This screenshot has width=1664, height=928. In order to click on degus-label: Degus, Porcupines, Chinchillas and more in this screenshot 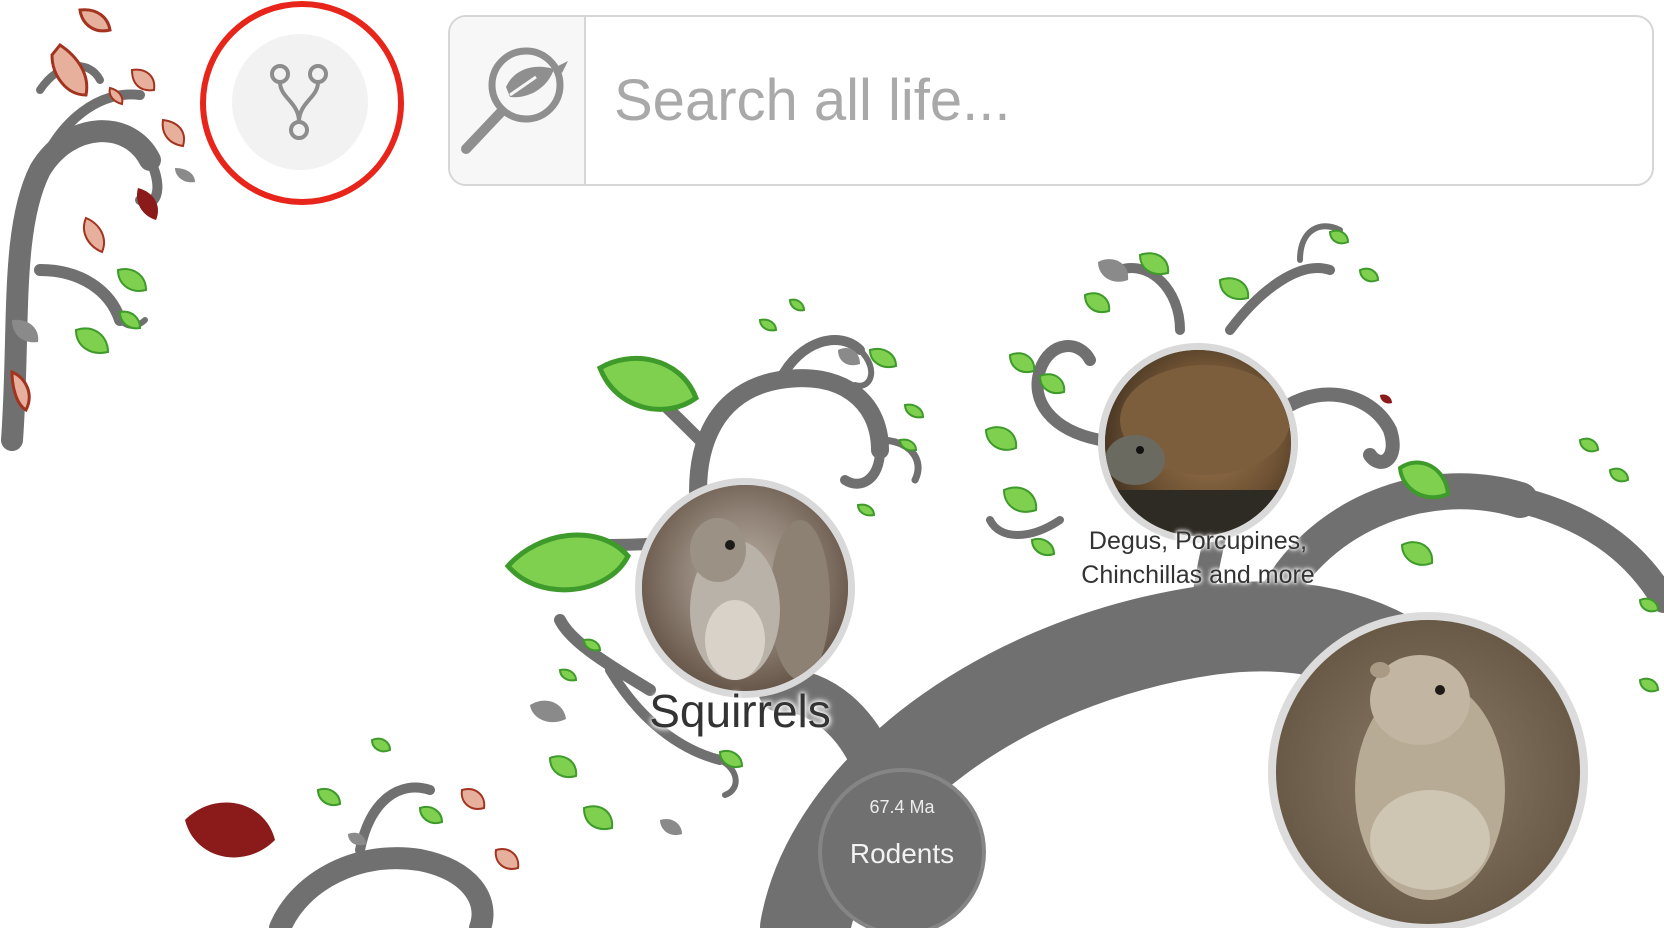, I will do `click(1198, 558)`.